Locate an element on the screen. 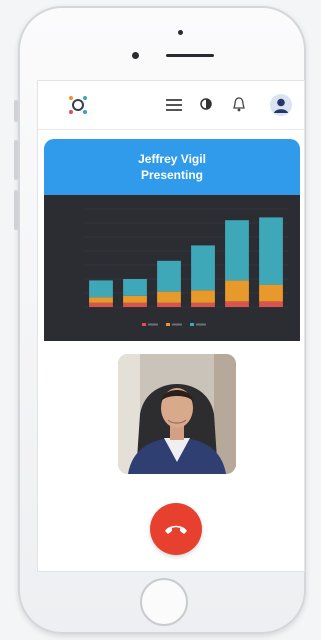  bell-icon is located at coordinates (239, 104).